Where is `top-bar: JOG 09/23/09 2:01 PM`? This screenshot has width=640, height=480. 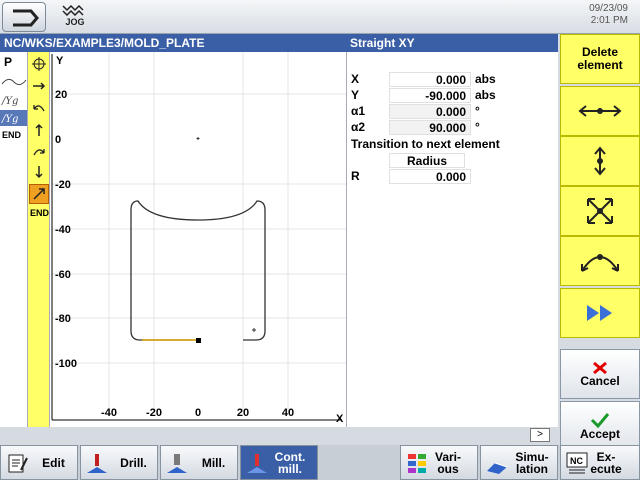
top-bar: JOG 09/23/09 2:01 PM is located at coordinates (320, 17).